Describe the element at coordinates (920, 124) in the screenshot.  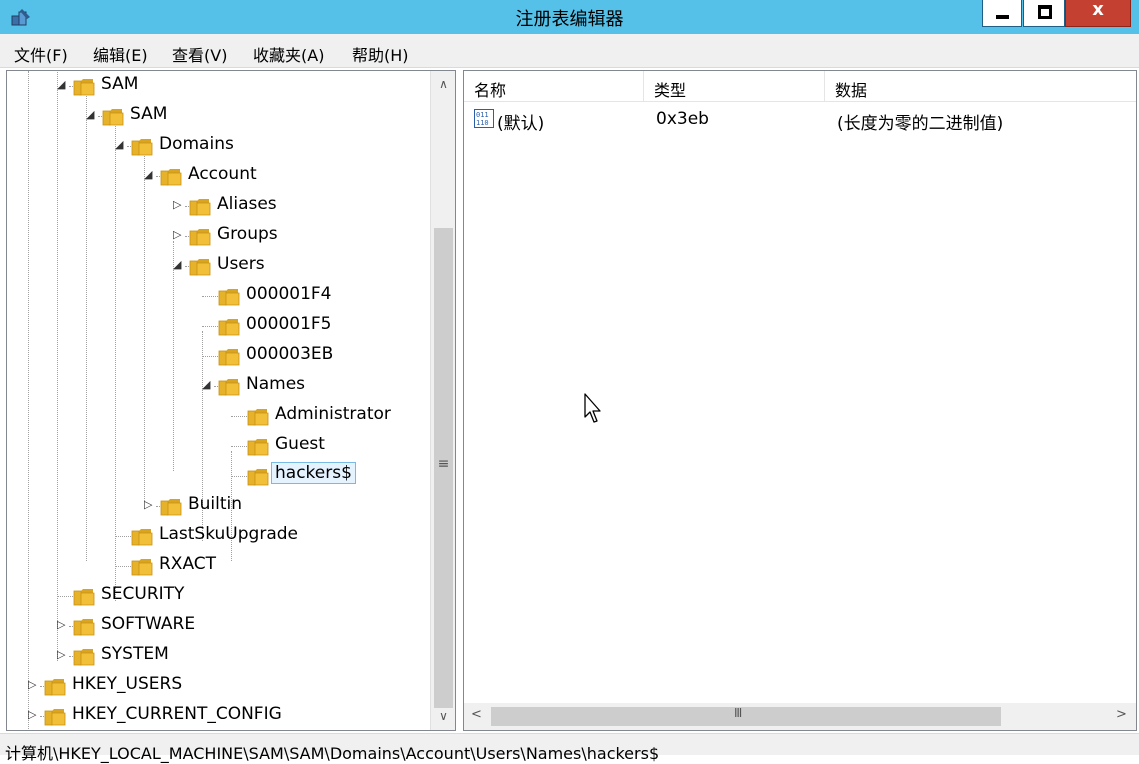
I see `value-data: (长度为零的二进制值)` at that location.